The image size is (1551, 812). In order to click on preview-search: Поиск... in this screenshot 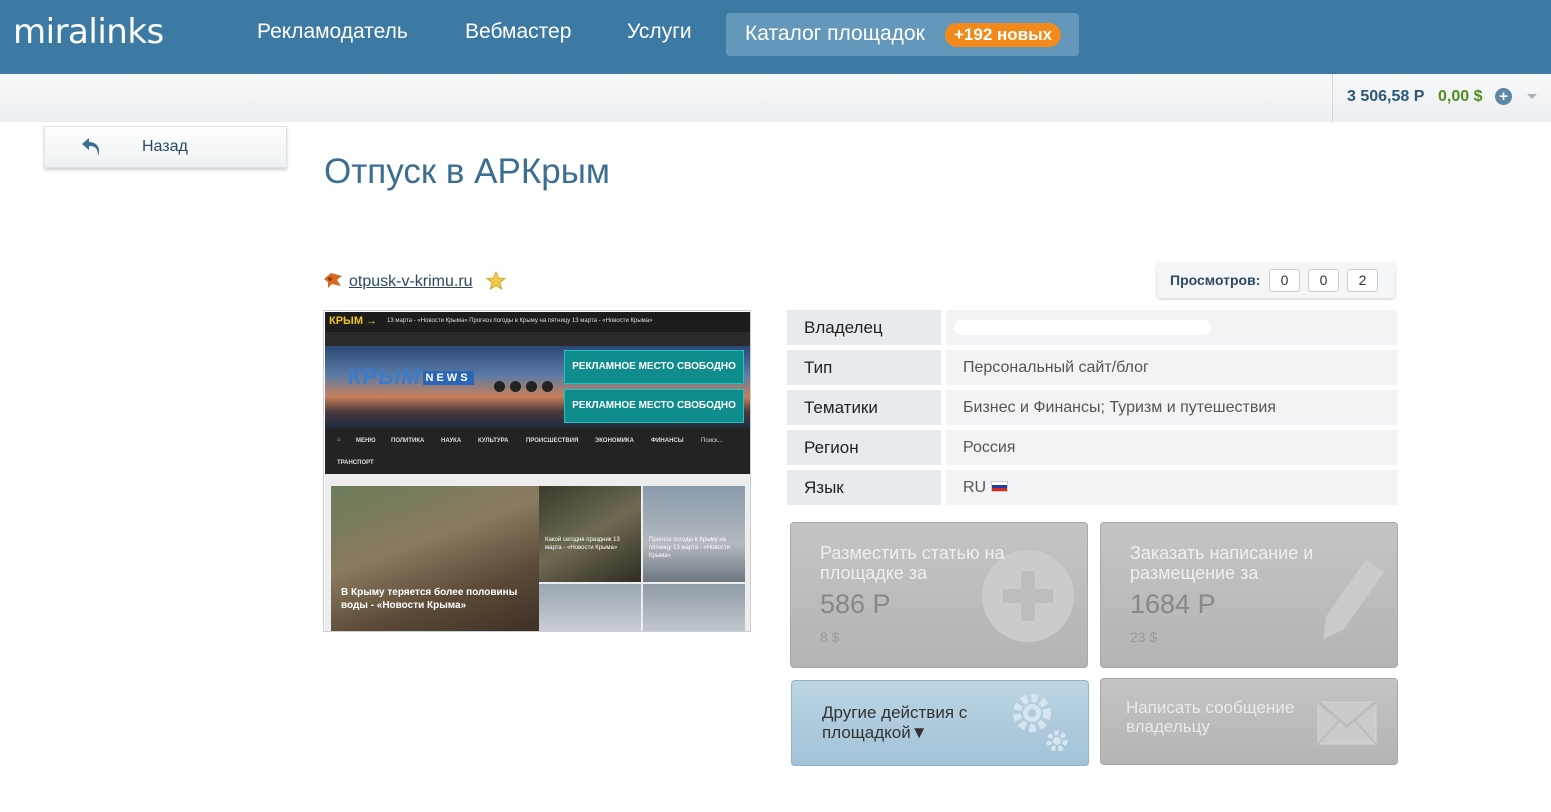, I will do `click(712, 441)`.